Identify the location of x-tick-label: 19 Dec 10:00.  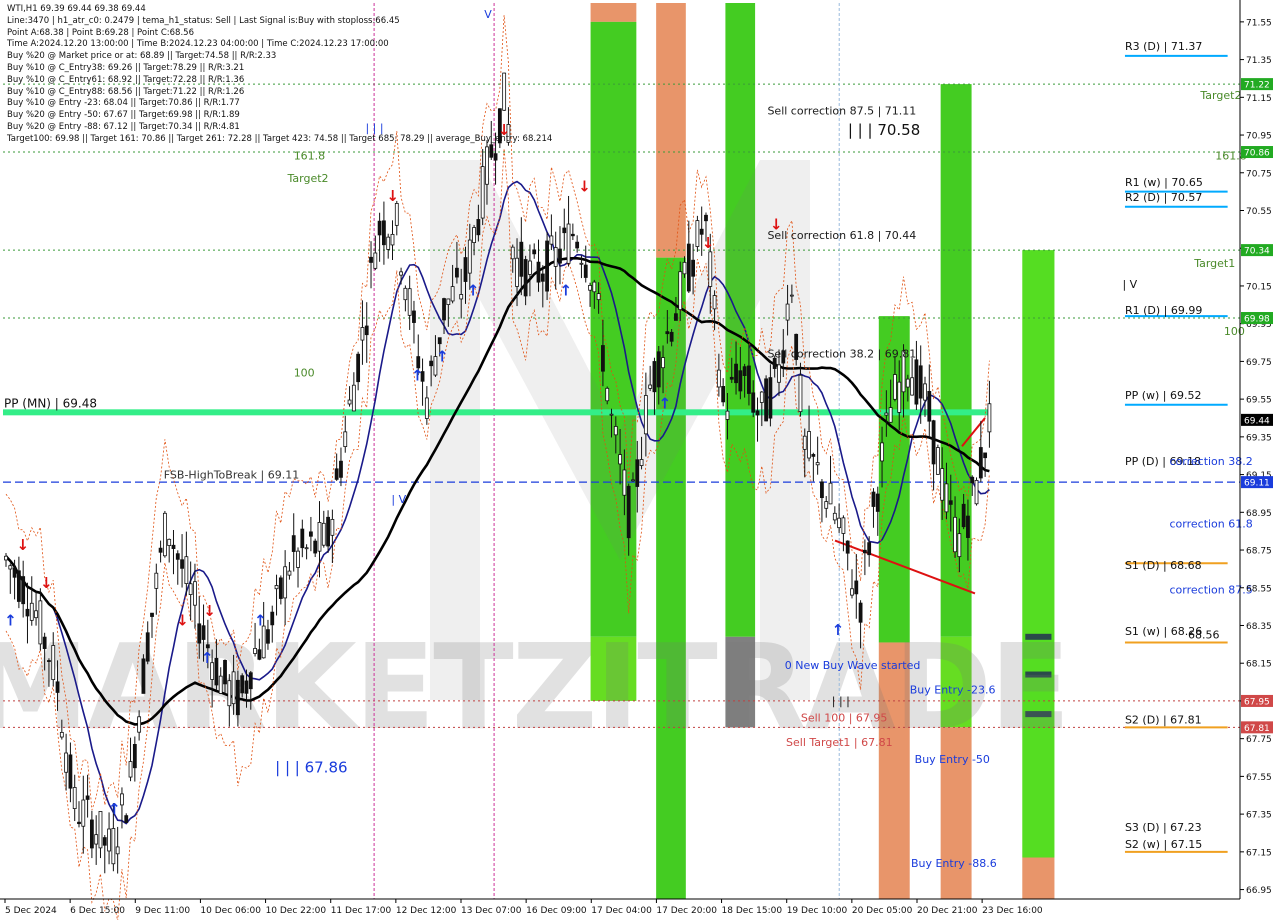
(817, 911).